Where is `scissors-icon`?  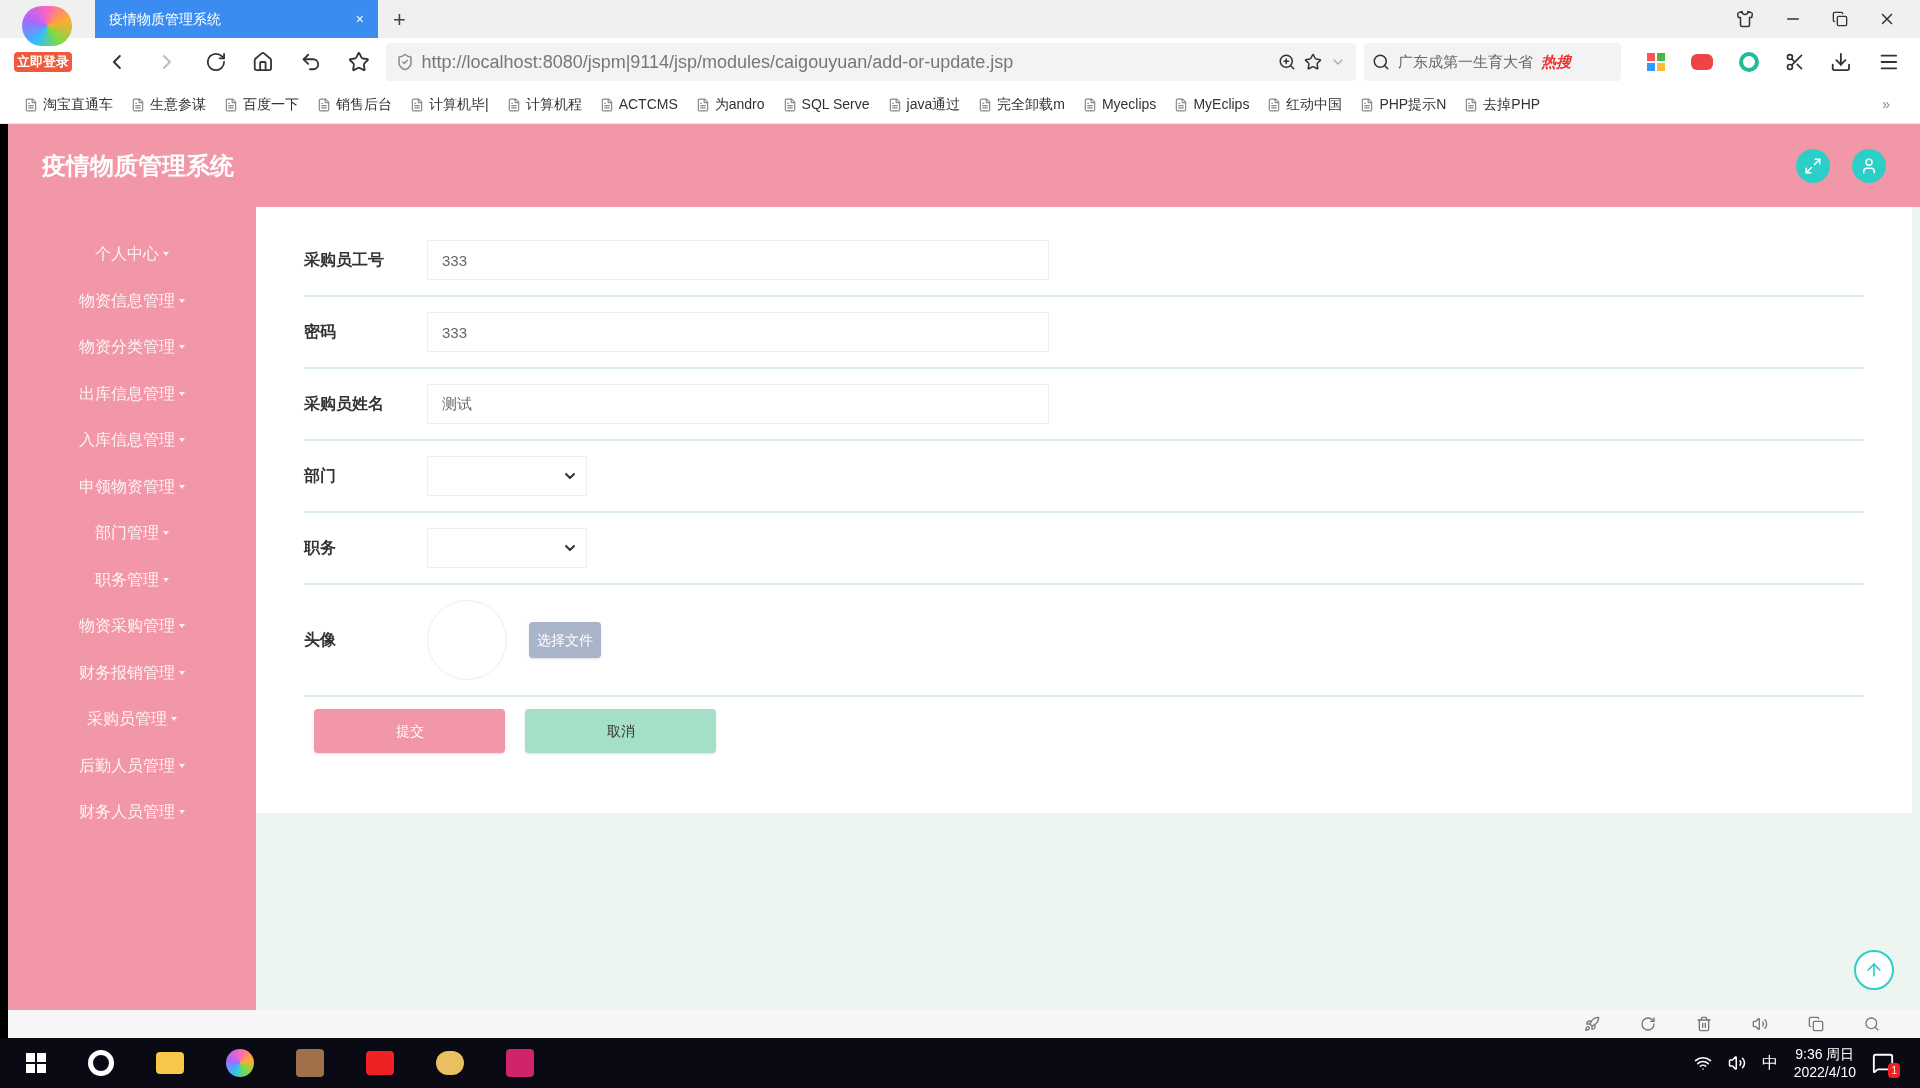
scissors-icon is located at coordinates (1794, 62).